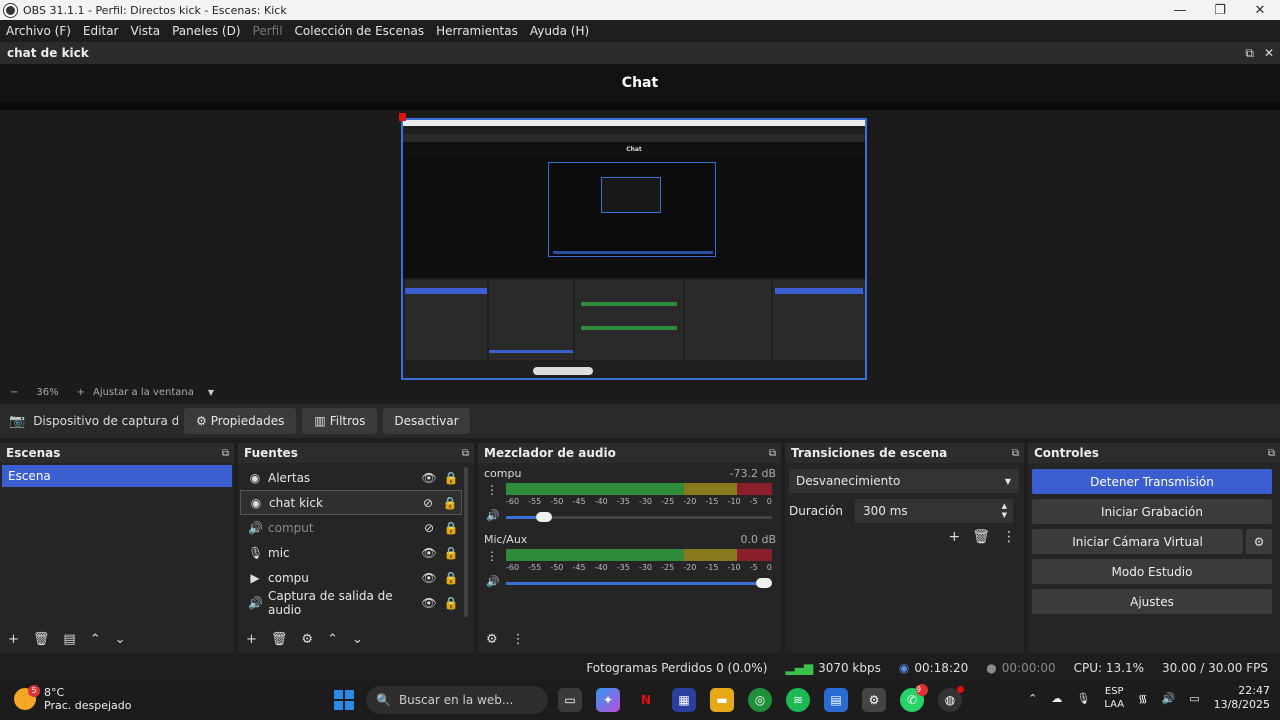  Describe the element at coordinates (240, 421) in the screenshot. I see `properties-button: ⚙ Propiedades` at that location.